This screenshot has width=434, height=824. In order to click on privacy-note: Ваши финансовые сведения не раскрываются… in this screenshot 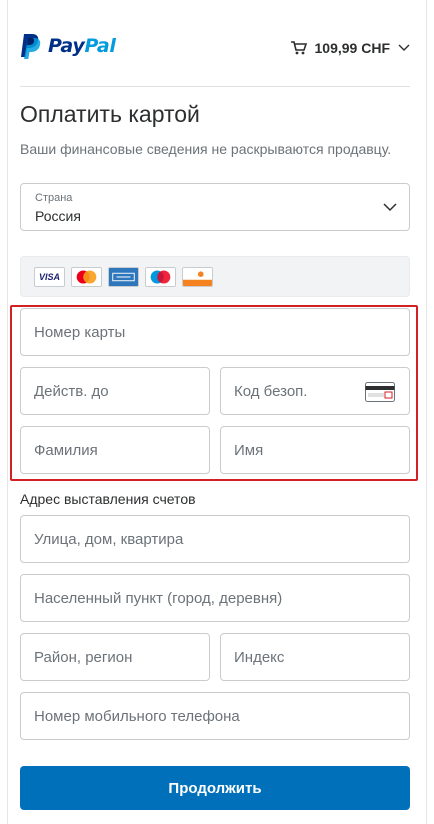, I will do `click(206, 149)`.